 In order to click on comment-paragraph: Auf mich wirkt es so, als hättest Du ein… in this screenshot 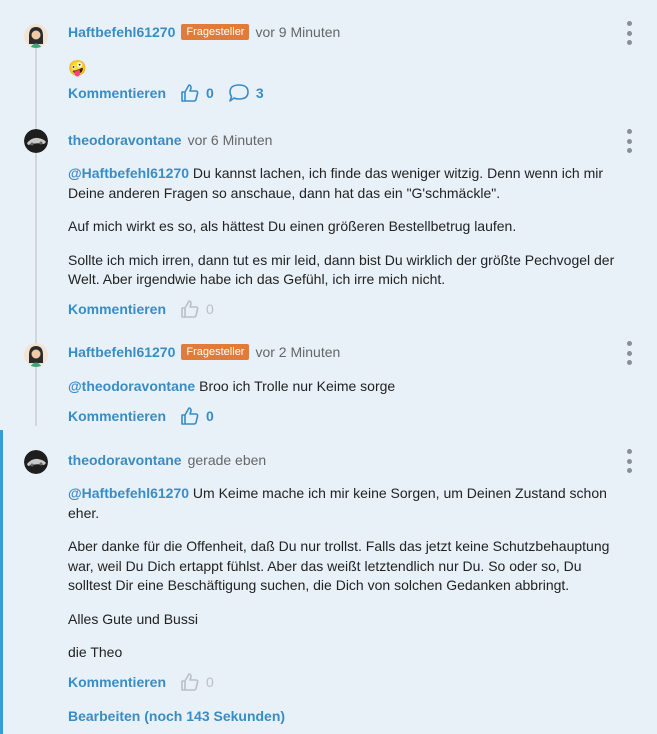, I will do `click(292, 226)`.